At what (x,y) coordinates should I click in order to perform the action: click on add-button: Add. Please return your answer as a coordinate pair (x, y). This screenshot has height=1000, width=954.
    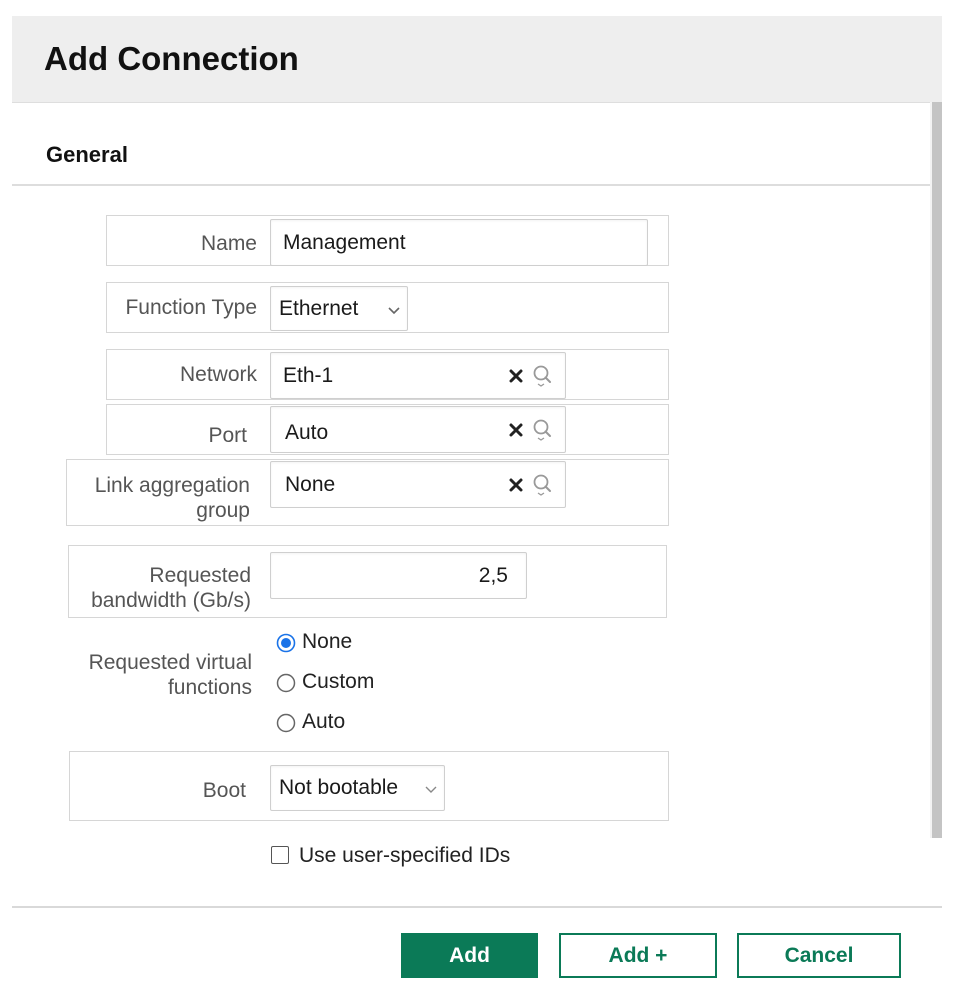
    Looking at the image, I should click on (469, 955).